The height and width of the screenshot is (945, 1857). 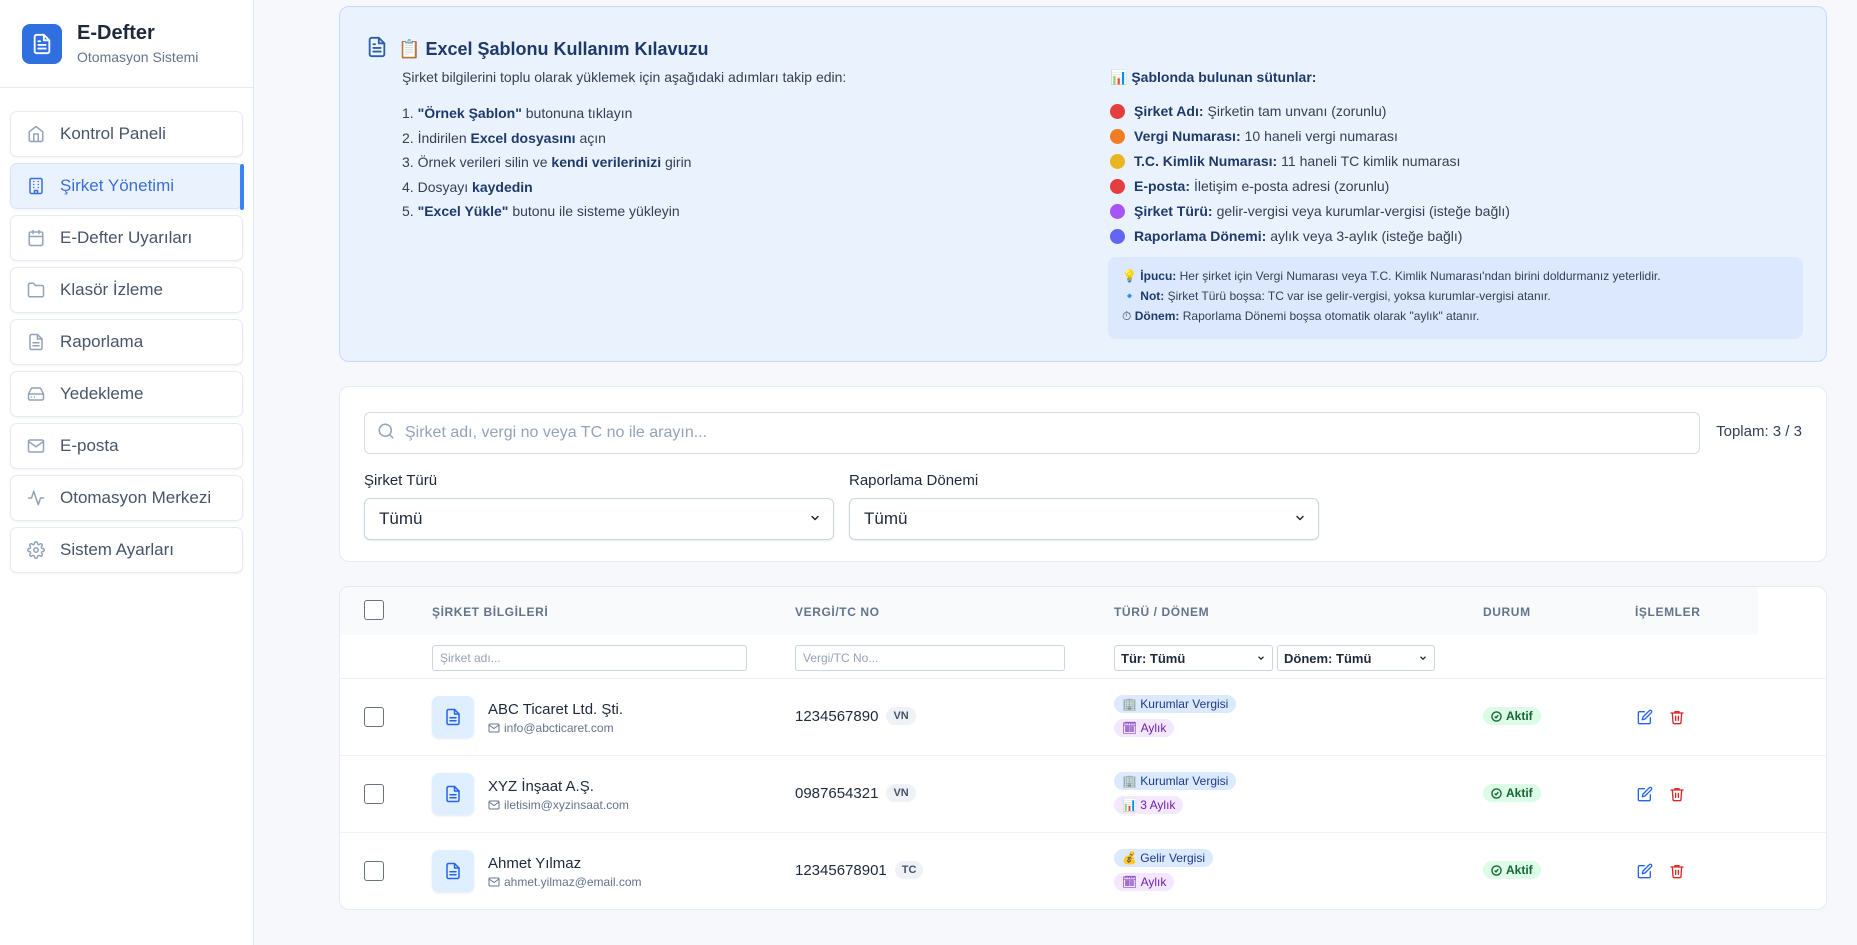 I want to click on purple-dot-icon, so click(x=1117, y=211).